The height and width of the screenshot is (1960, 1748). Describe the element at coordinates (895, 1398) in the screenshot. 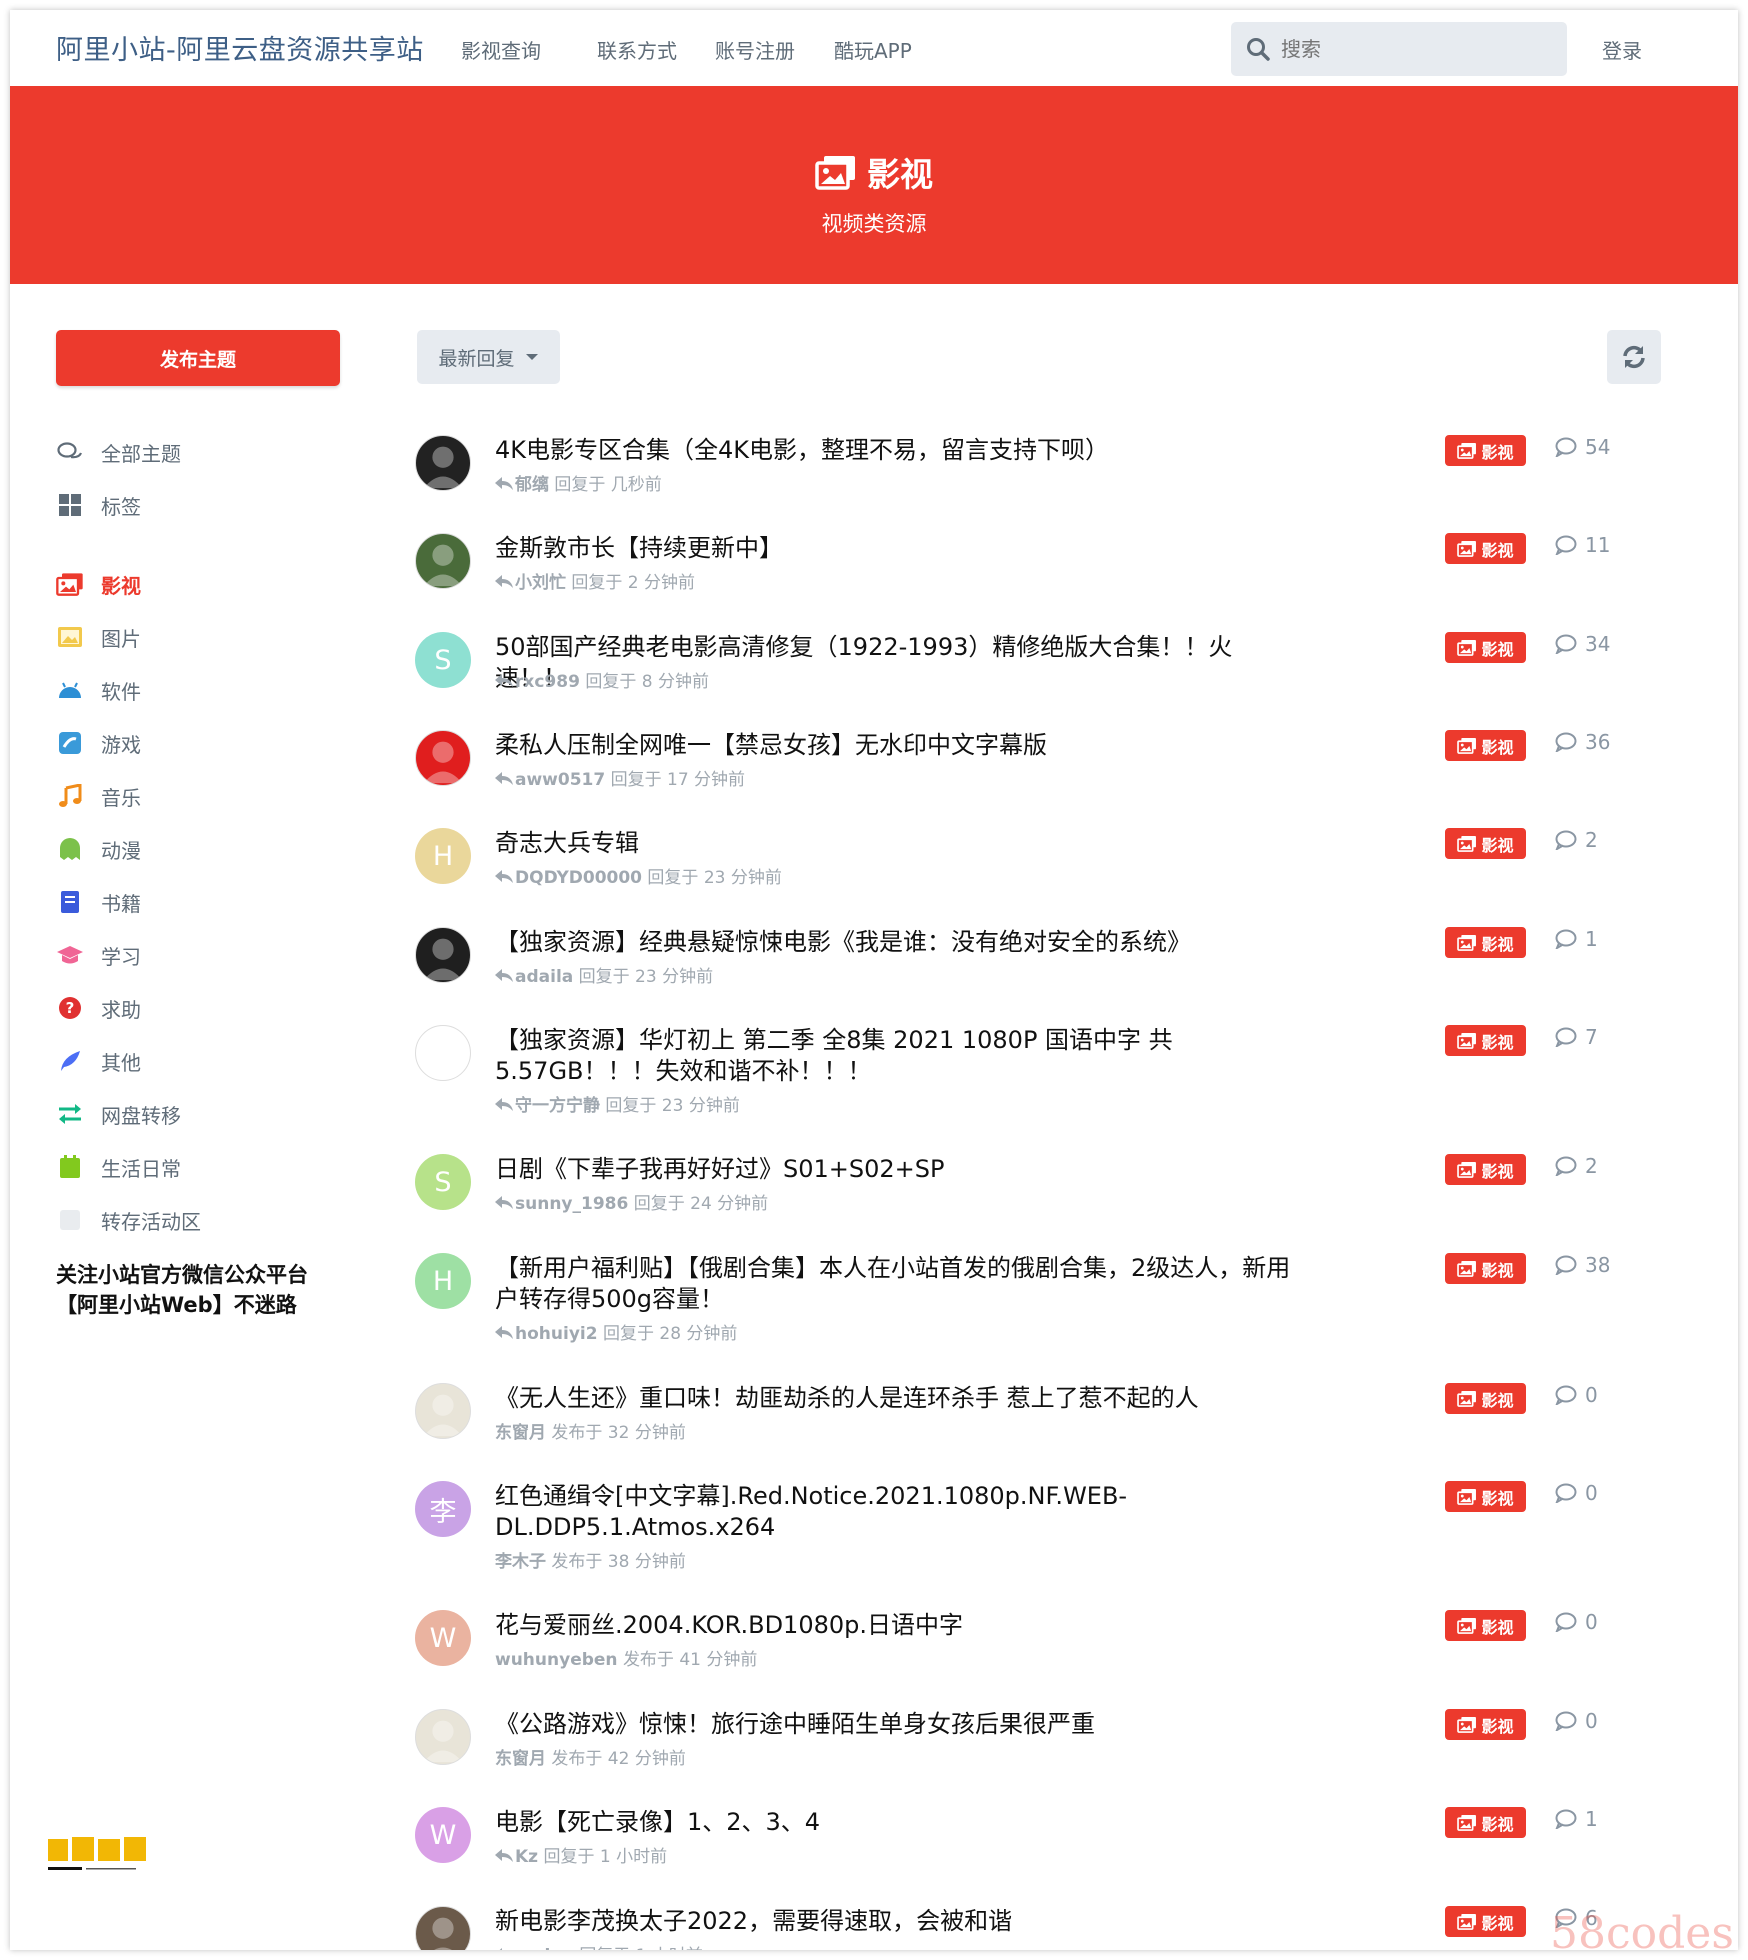

I see `discussion-title: 《无人生还》重口味！劫匪劫杀的人是连环杀手 惹上了惹不起的人` at that location.